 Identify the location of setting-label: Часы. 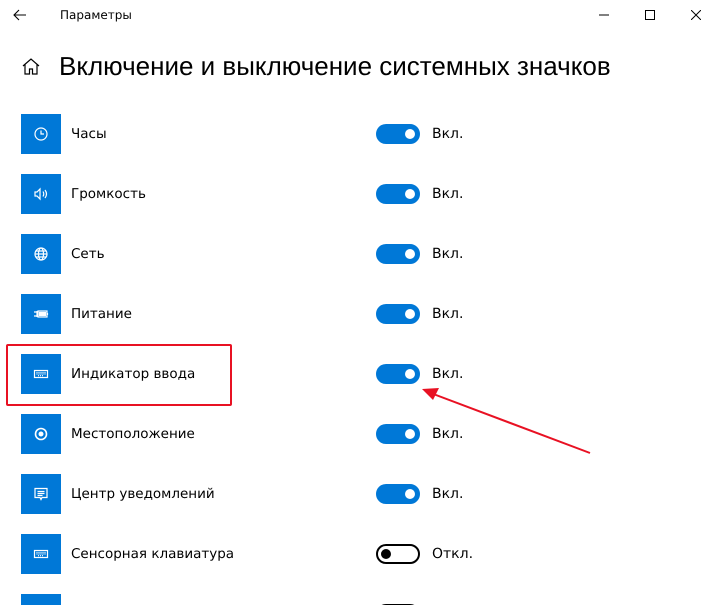
(89, 134).